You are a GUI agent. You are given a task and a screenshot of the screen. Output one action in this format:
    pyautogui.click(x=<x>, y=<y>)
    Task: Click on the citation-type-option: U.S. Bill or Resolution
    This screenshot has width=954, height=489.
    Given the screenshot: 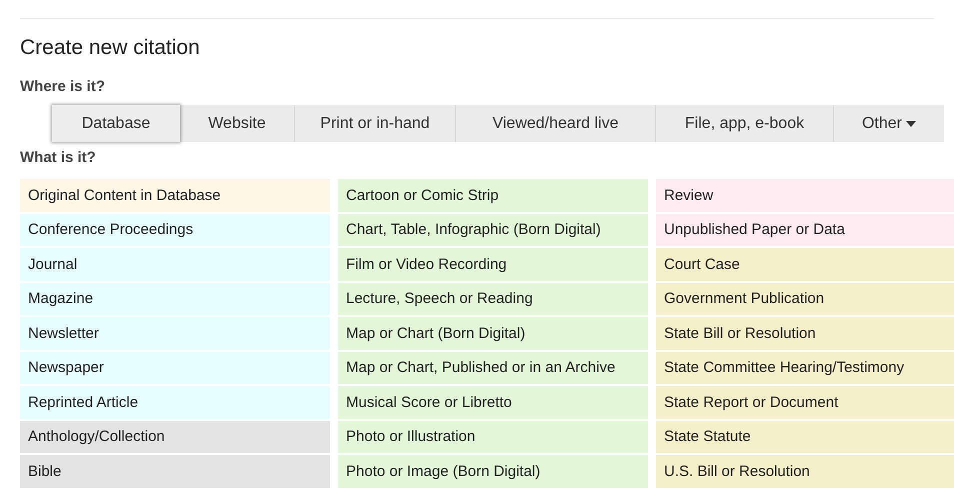 What is the action you would take?
    pyautogui.click(x=805, y=471)
    